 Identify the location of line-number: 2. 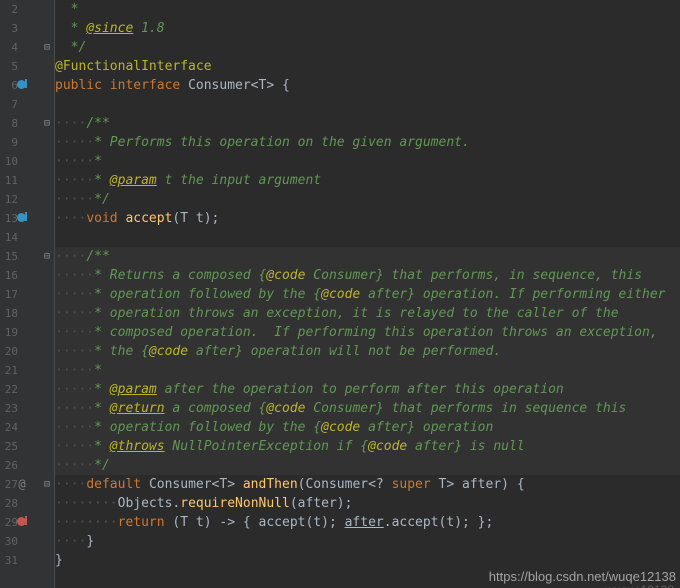
(14, 9).